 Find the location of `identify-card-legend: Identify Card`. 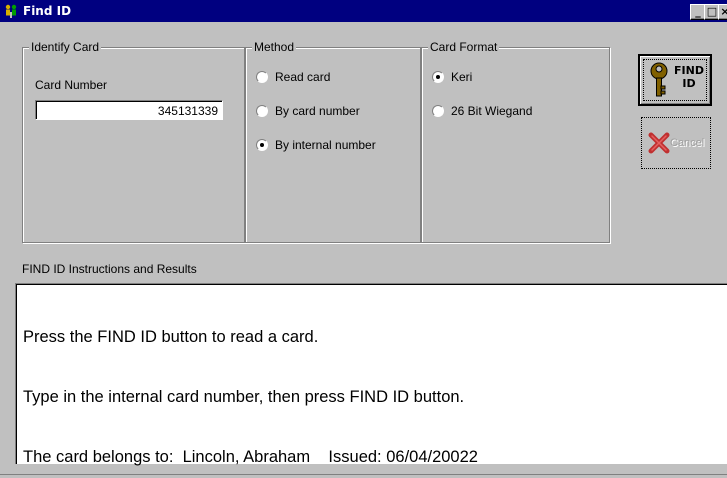

identify-card-legend: Identify Card is located at coordinates (65, 47).